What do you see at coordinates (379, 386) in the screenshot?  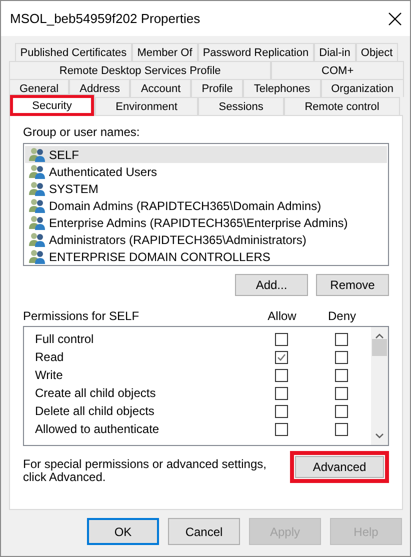 I see `scrollbar` at bounding box center [379, 386].